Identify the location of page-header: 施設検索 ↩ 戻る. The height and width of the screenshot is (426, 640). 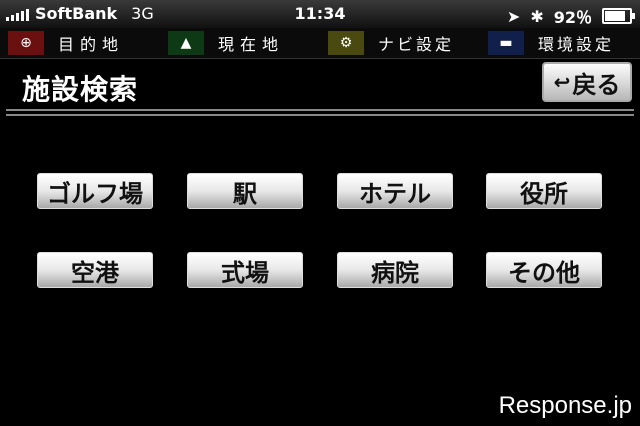
(320, 82).